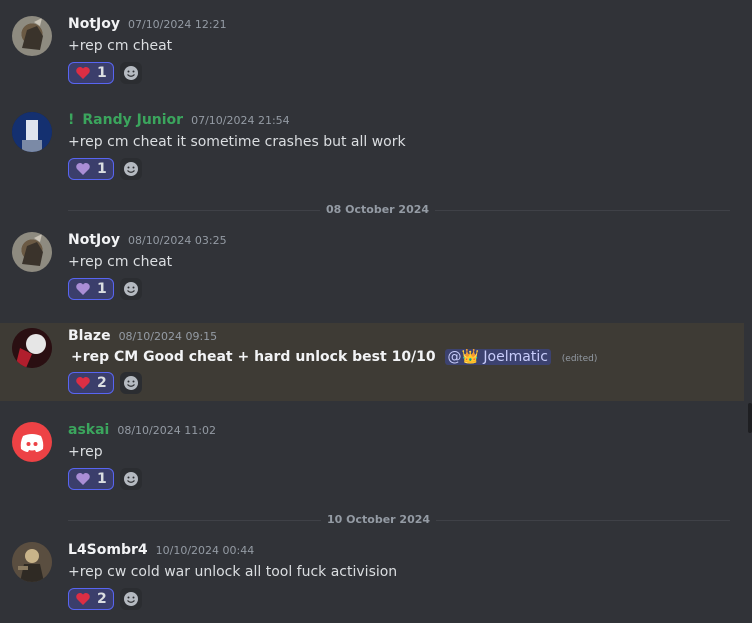  What do you see at coordinates (240, 120) in the screenshot?
I see `timestamp: 07/10/2024 21:54` at bounding box center [240, 120].